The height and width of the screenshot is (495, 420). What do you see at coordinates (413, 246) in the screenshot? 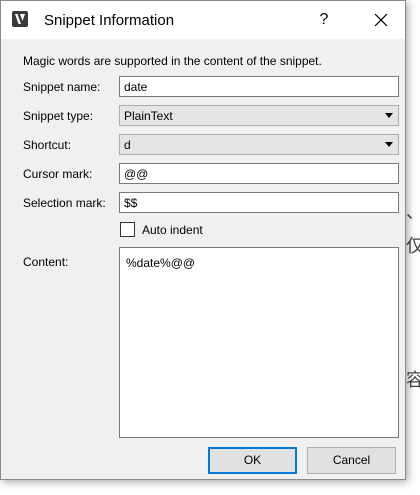
I see `background-text: 仅` at bounding box center [413, 246].